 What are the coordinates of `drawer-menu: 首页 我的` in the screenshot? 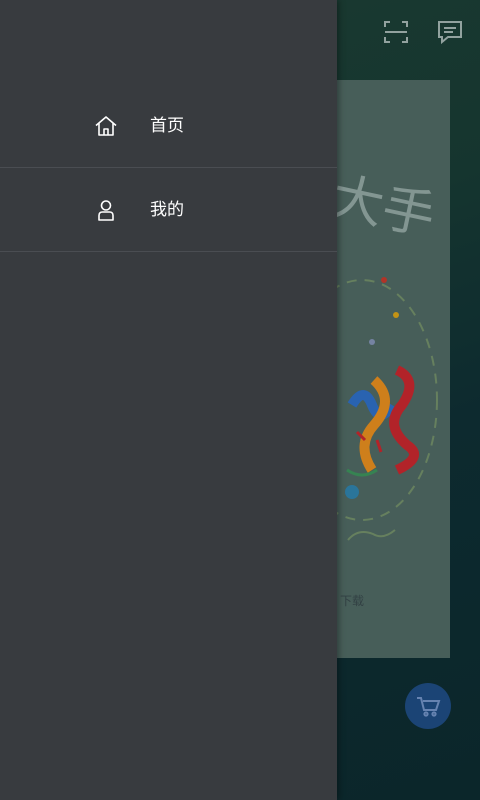 It's located at (168, 168).